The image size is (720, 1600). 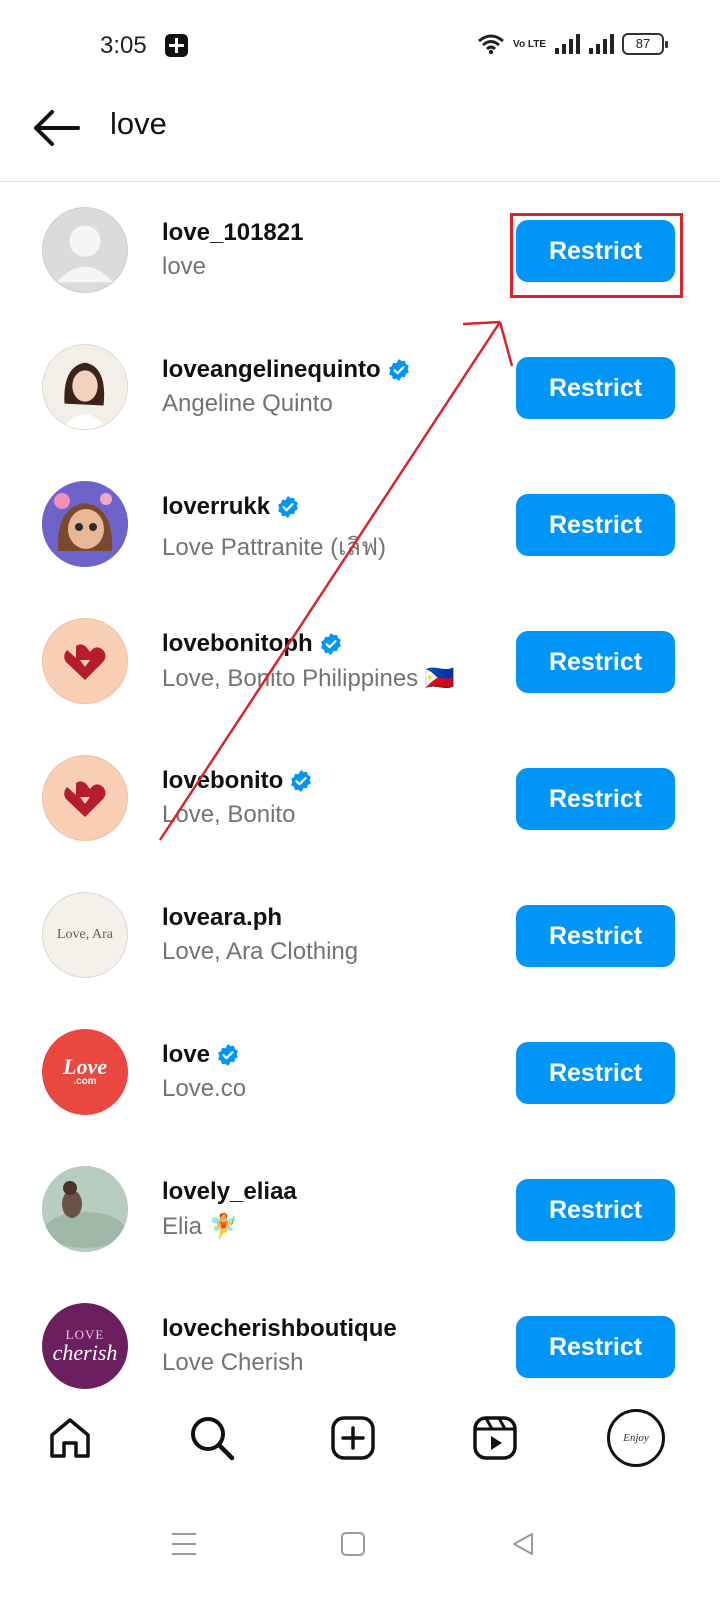 I want to click on full-name: Love Cherish, so click(x=233, y=1362).